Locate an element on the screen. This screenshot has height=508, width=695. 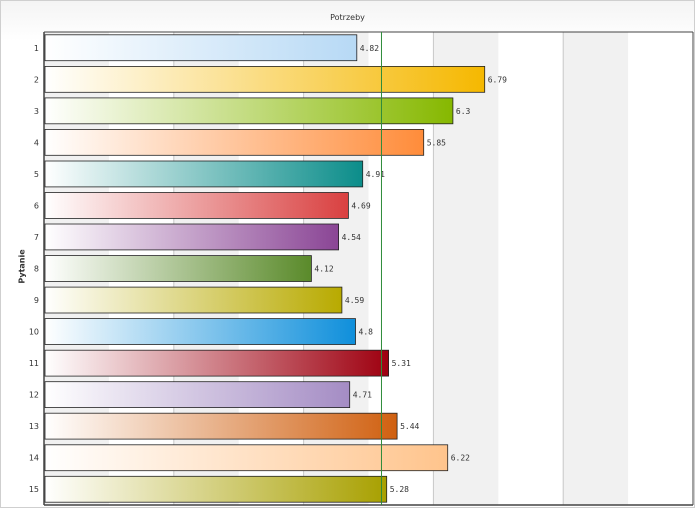
tick-label-10: 10 is located at coordinates (34, 332).